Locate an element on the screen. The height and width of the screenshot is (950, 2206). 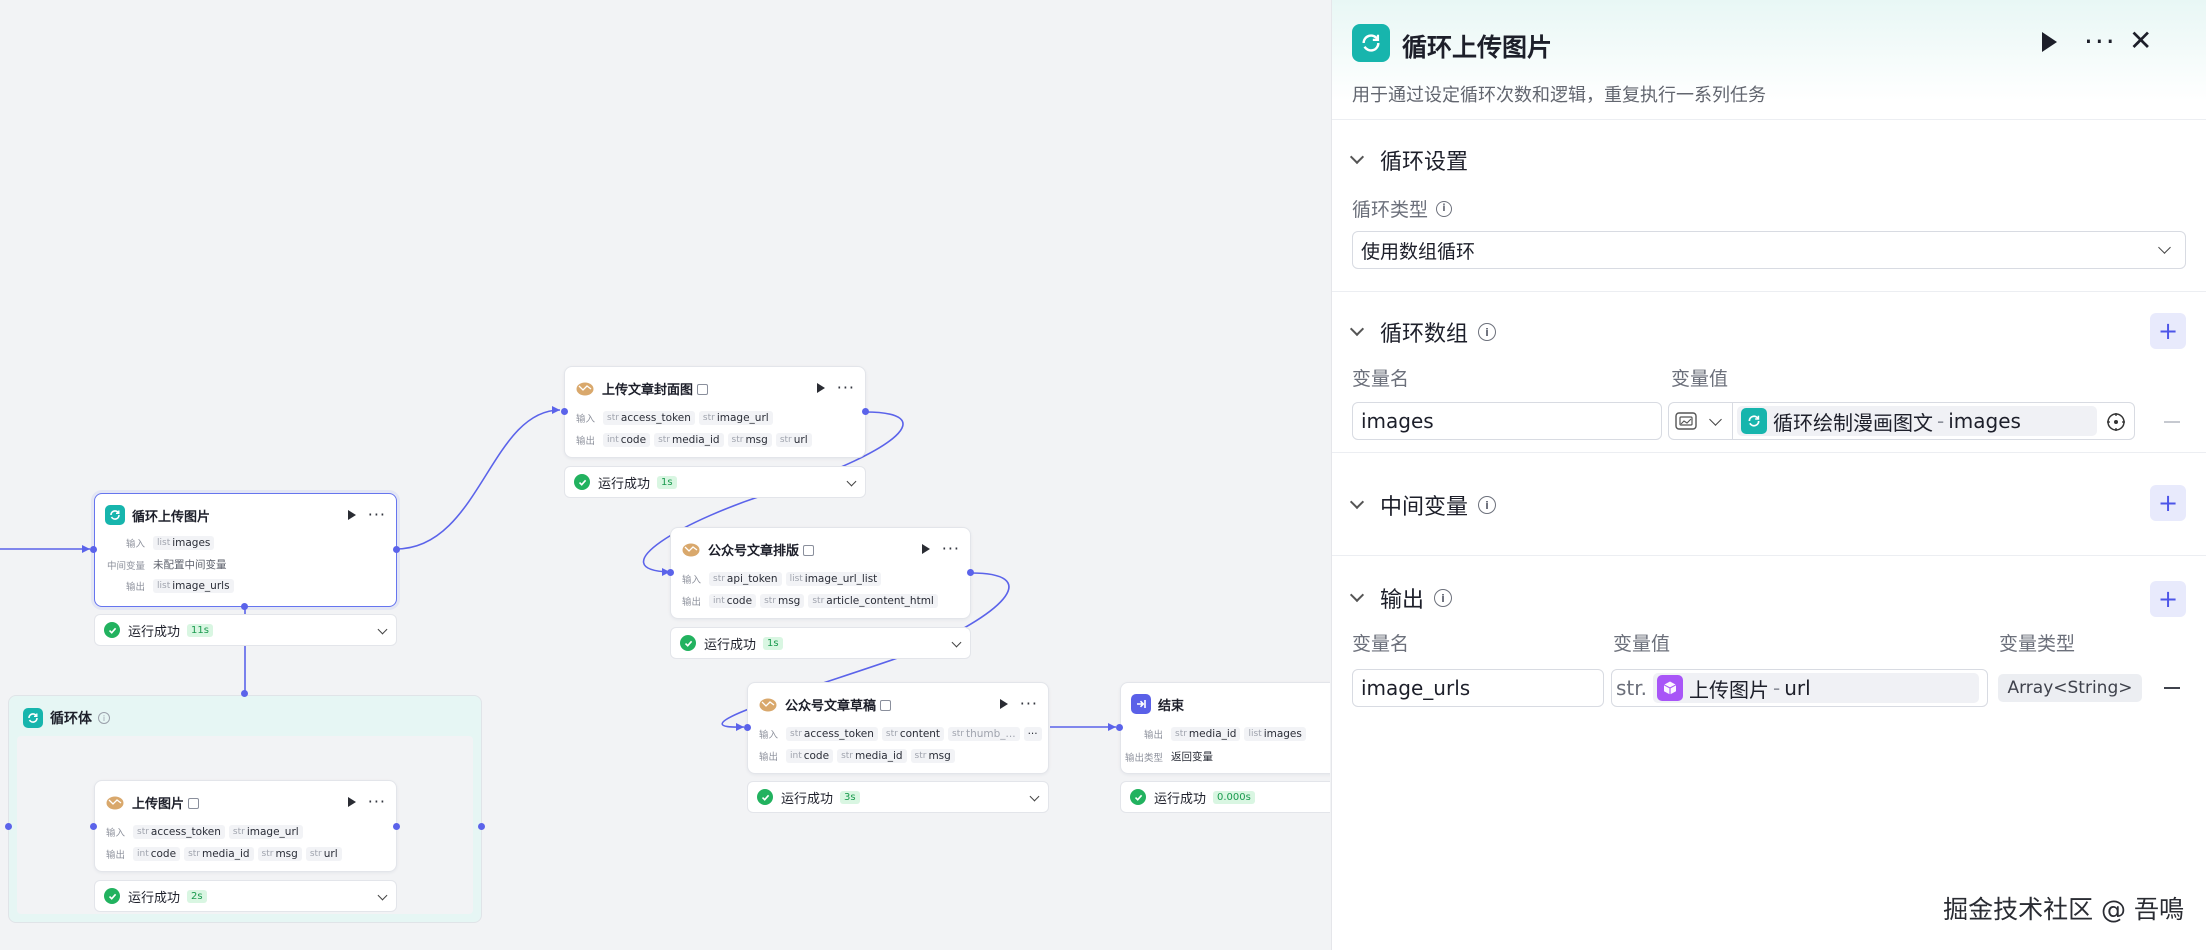
end-node-status: 运行成功 0.000s is located at coordinates (1225, 797).